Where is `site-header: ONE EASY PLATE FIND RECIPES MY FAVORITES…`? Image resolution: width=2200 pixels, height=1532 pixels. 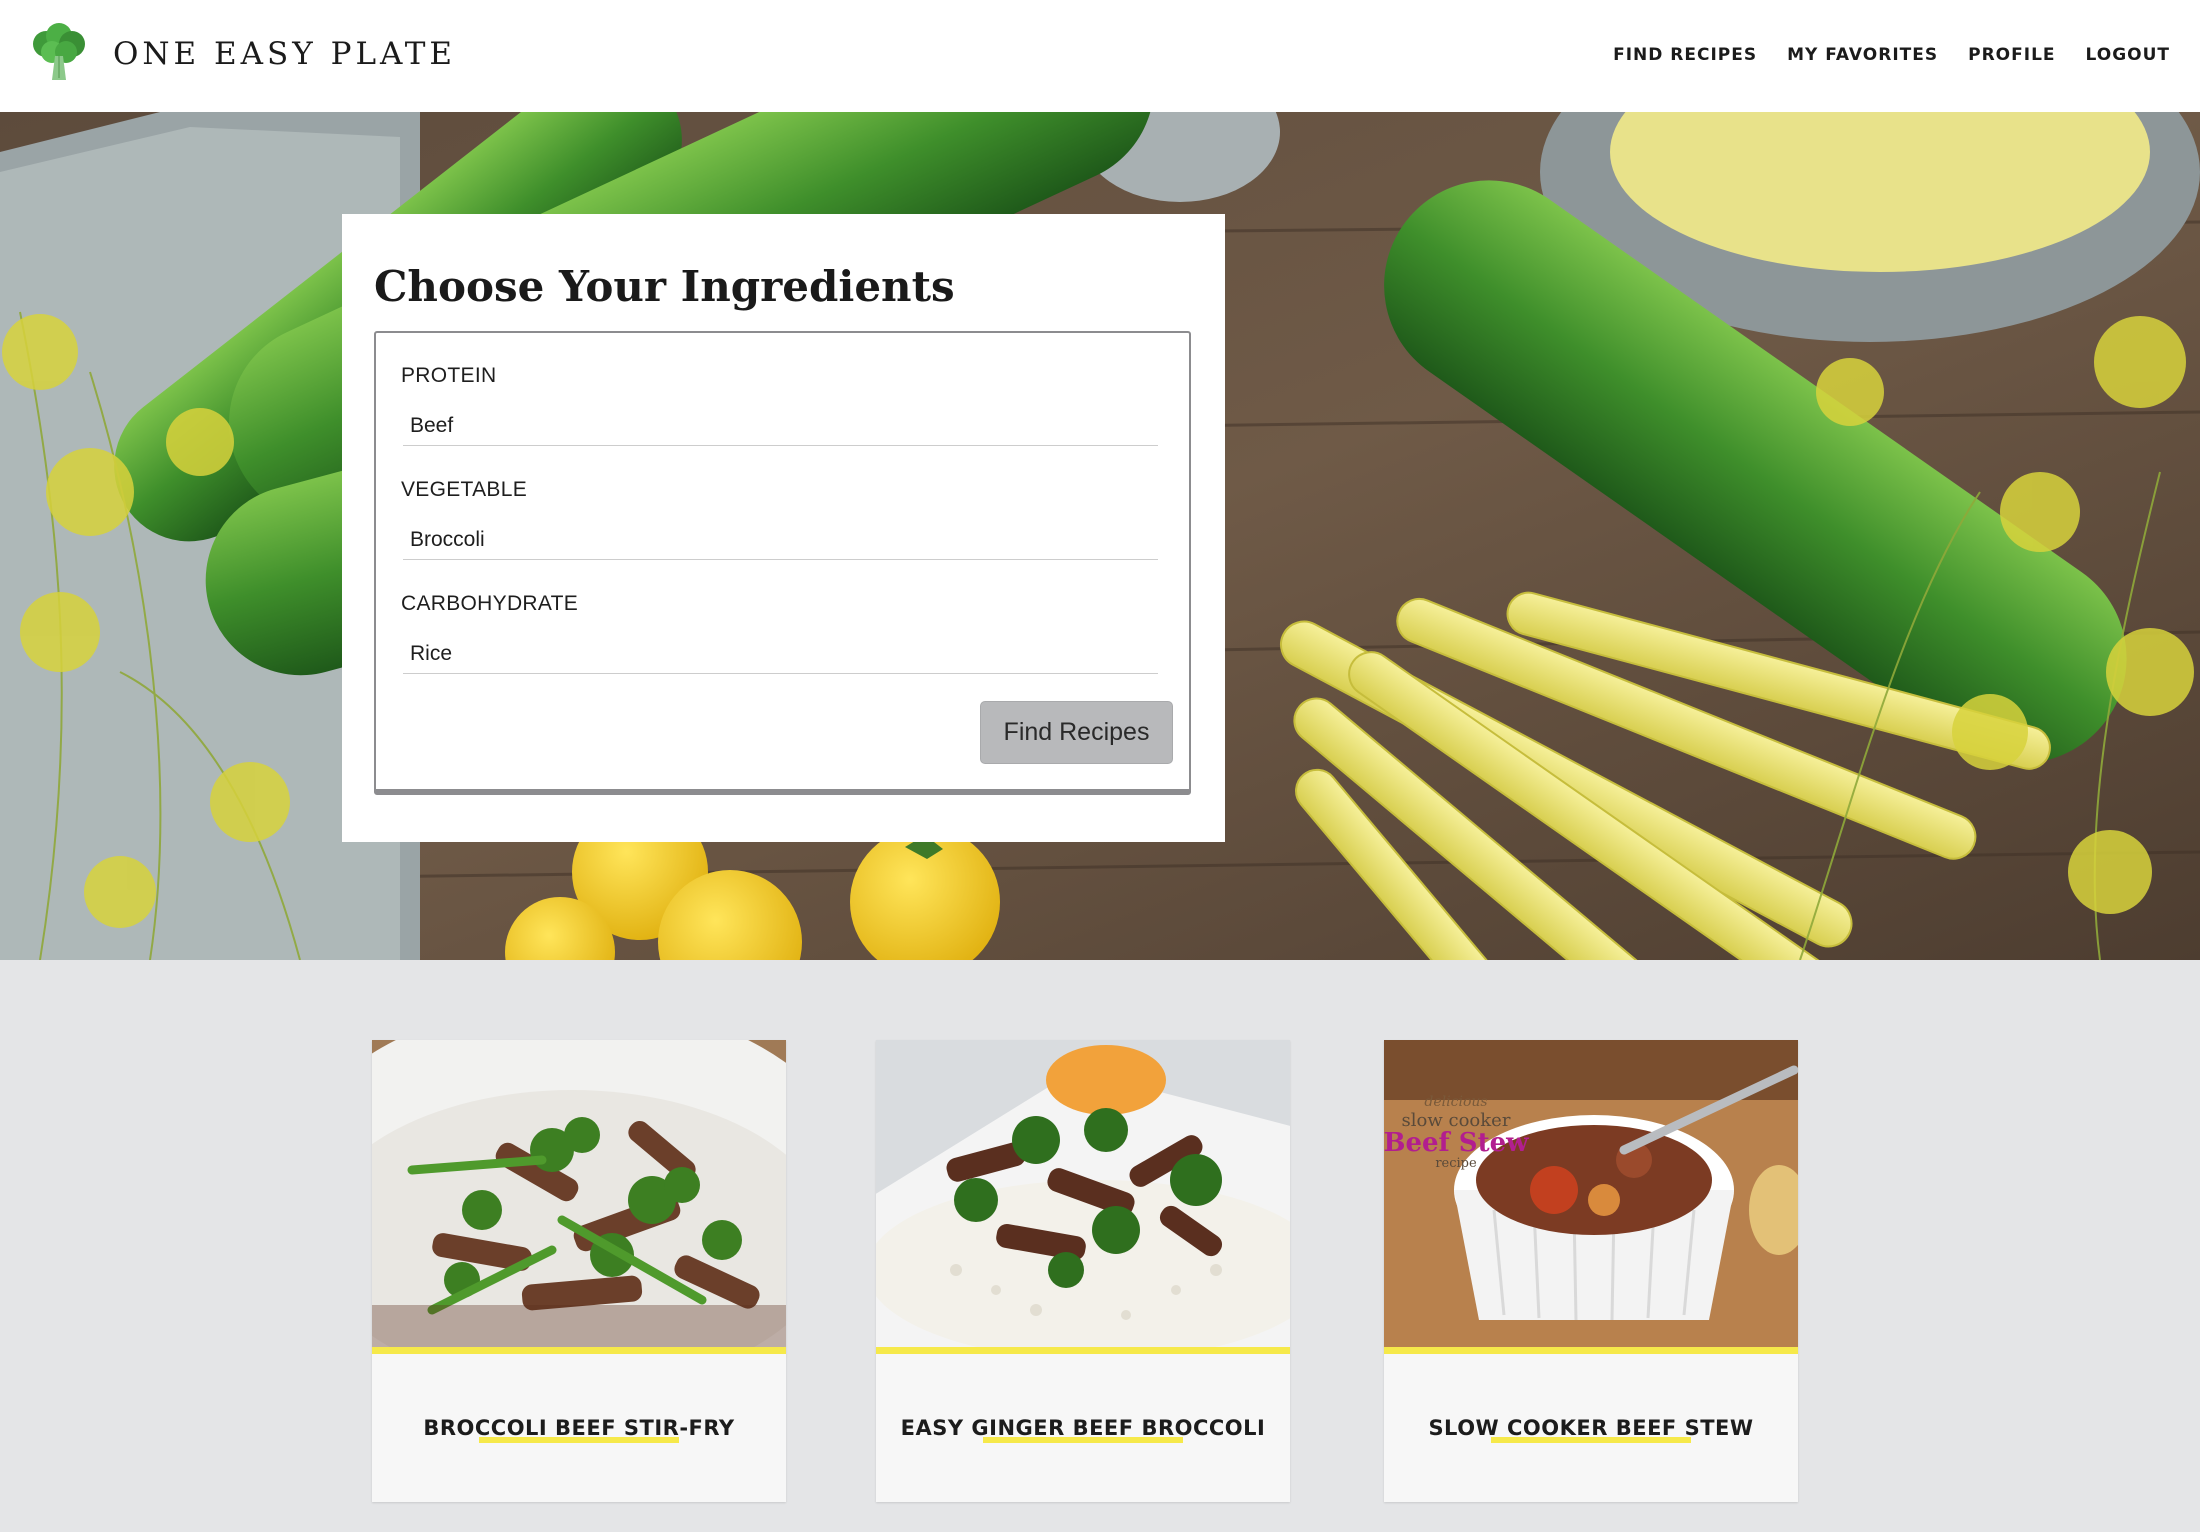
site-header: ONE EASY PLATE FIND RECIPES MY FAVORITES… is located at coordinates (1100, 56).